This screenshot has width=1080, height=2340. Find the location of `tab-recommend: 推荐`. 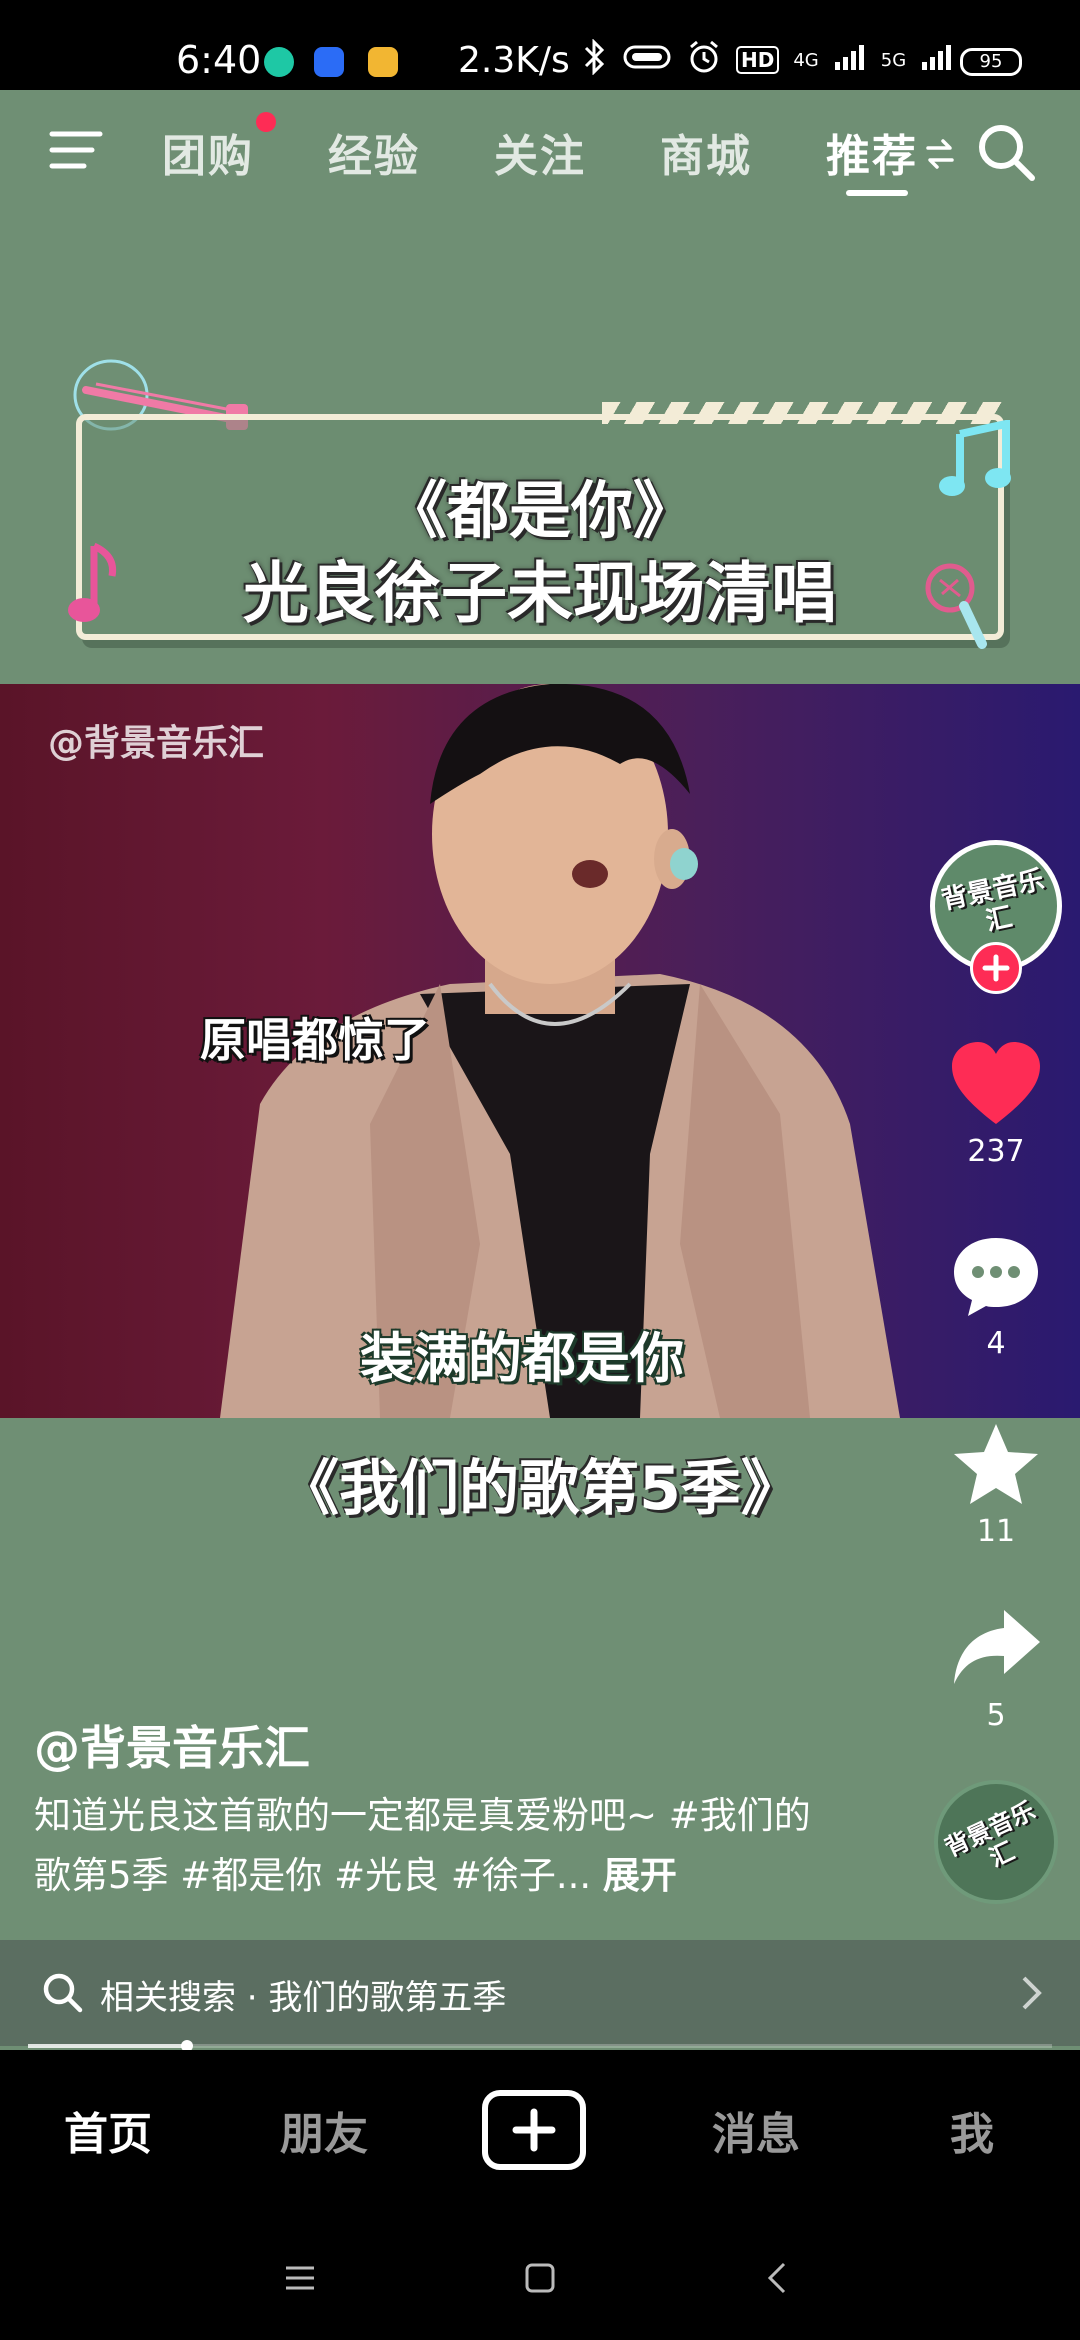

tab-recommend: 推荐 is located at coordinates (872, 152).